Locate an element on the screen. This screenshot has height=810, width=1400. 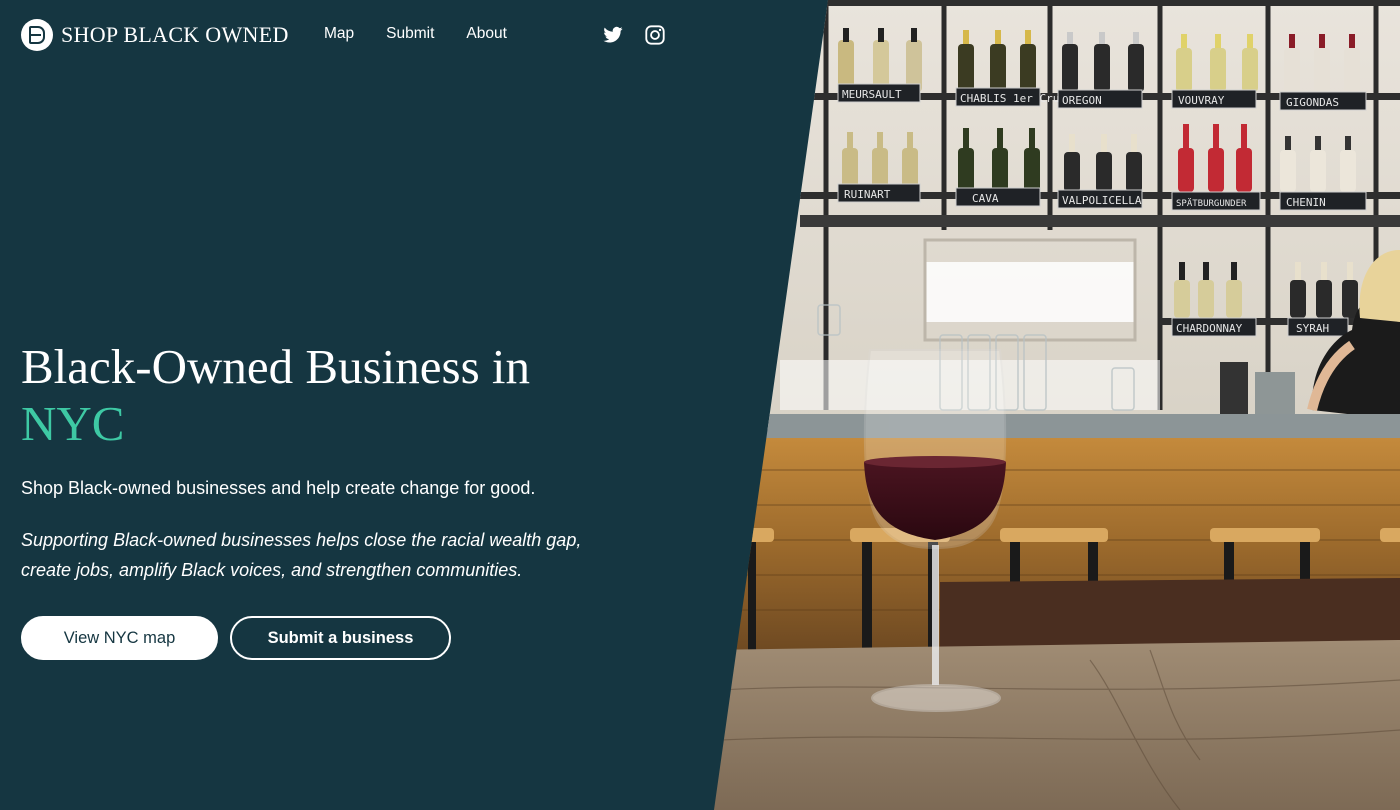
shelf-label: OREGON is located at coordinates (1082, 100).